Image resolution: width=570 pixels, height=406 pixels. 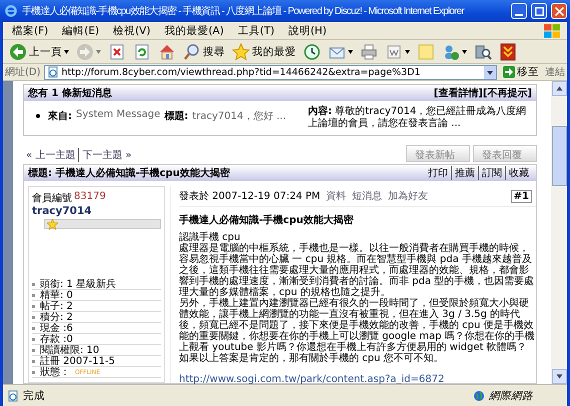 I want to click on close-button, so click(x=559, y=11).